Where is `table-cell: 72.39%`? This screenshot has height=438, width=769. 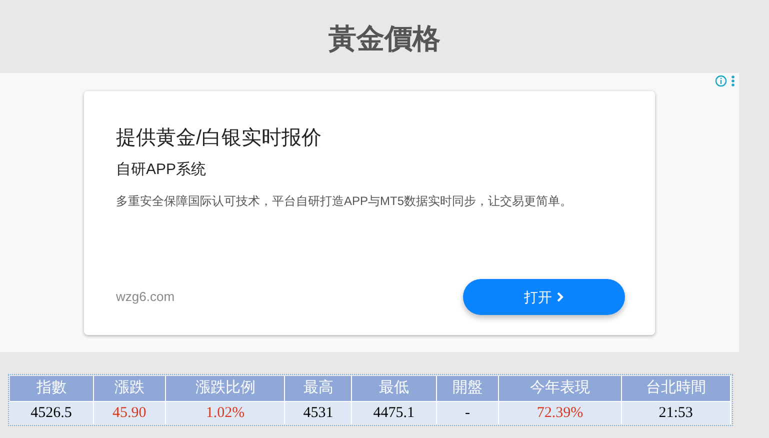
table-cell: 72.39% is located at coordinates (560, 412).